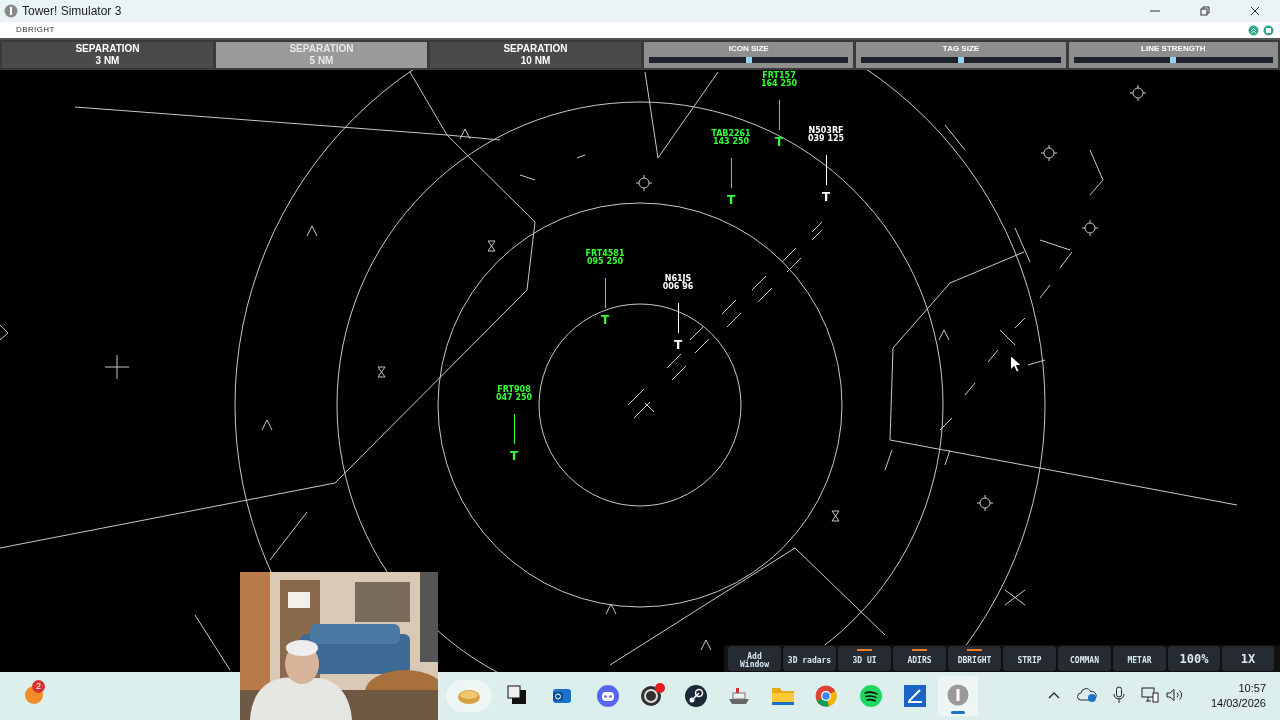  I want to click on toolbar-button: 3D radars, so click(809, 658).